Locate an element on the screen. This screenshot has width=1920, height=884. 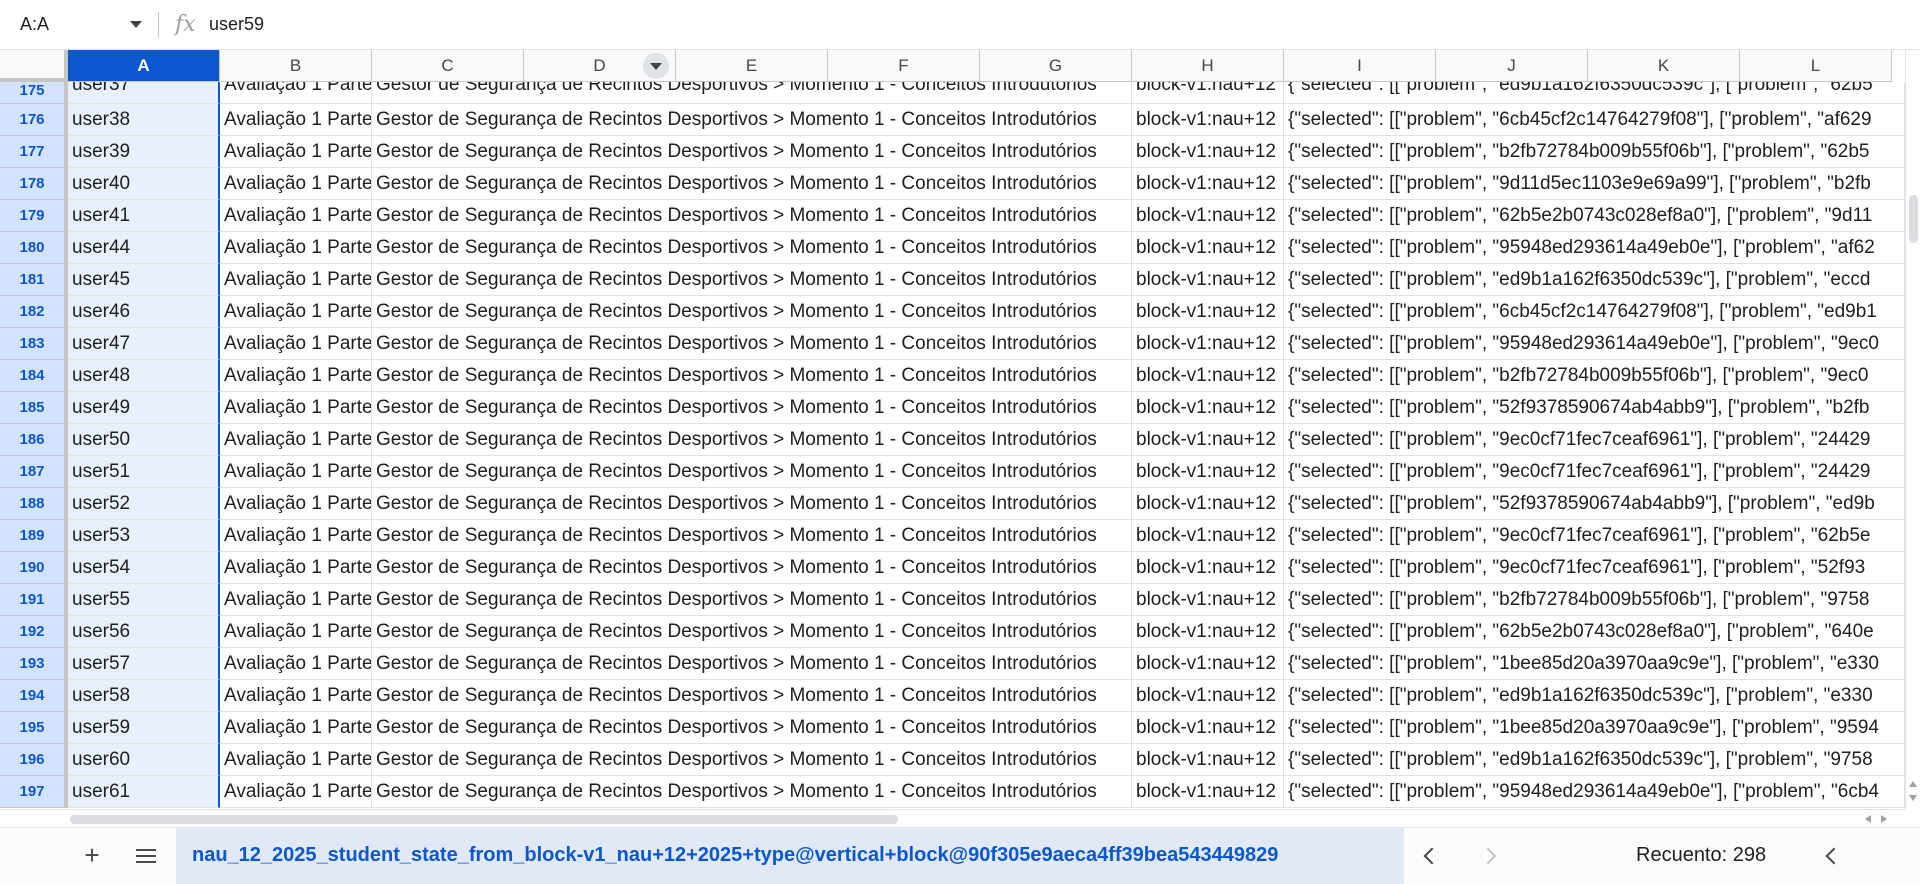
row-header: 196 is located at coordinates (34, 760).